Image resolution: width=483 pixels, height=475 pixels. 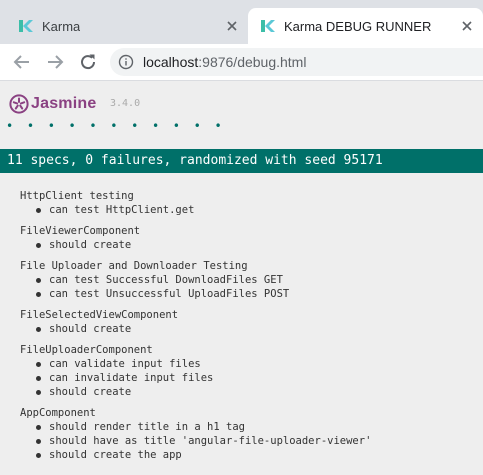 I want to click on spec-item: can test Successful DownloadFiles GET, so click(x=241, y=280).